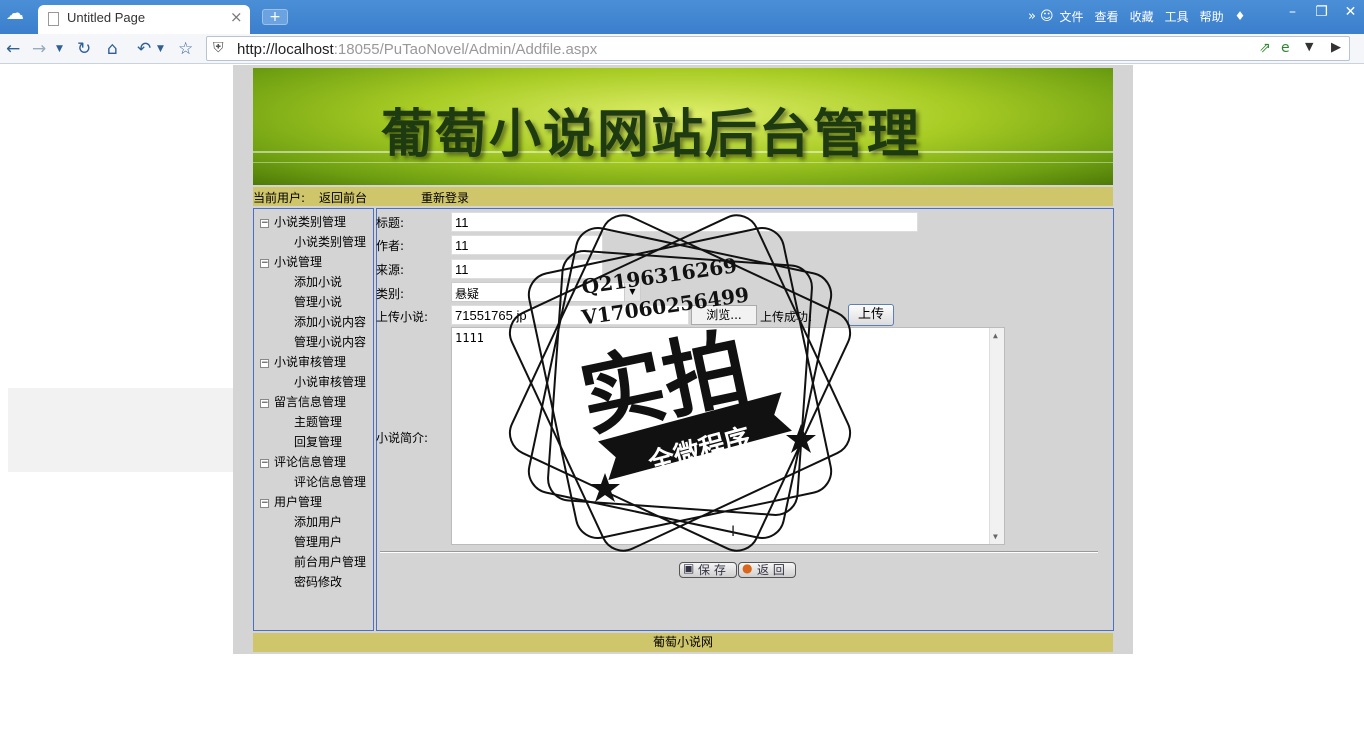 This screenshot has width=1364, height=729. Describe the element at coordinates (390, 223) in the screenshot. I see `title-label: 标题:` at that location.